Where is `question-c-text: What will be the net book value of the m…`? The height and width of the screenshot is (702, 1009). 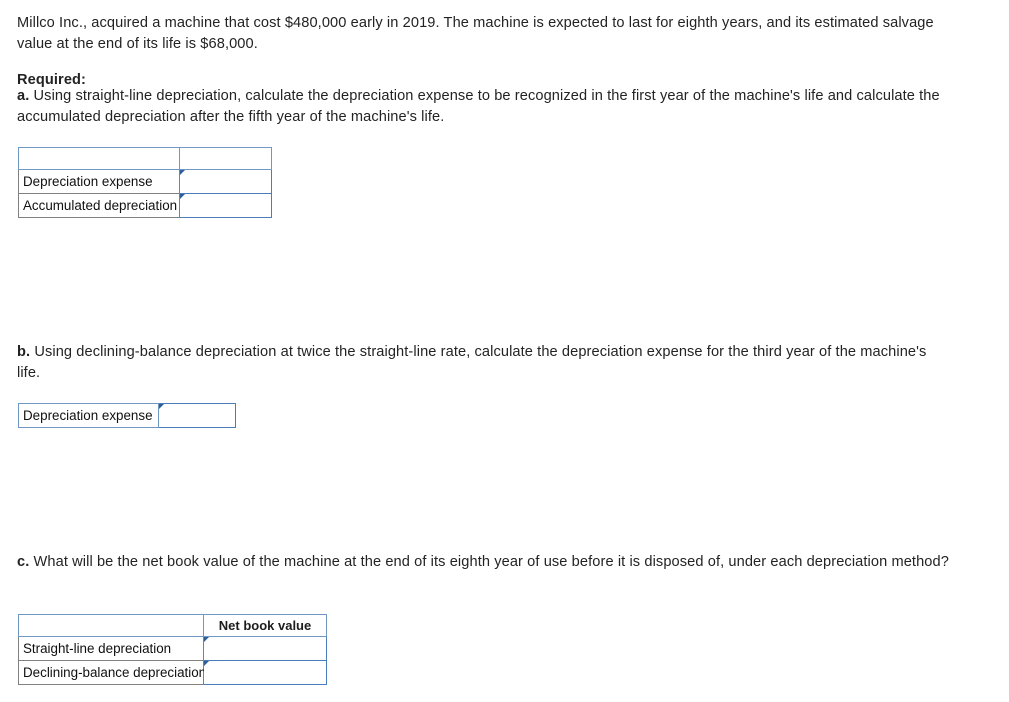 question-c-text: What will be the net book value of the m… is located at coordinates (489, 562).